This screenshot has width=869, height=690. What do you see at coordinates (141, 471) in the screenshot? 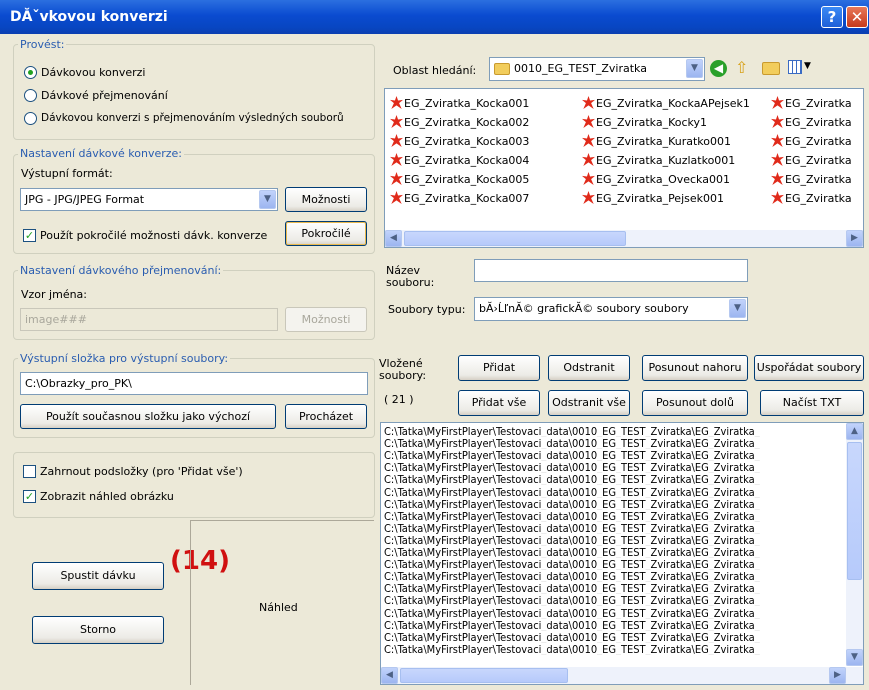
I see `include-subfolders-label: Zahrnout podsložky (pro 'Přidat vše')` at bounding box center [141, 471].